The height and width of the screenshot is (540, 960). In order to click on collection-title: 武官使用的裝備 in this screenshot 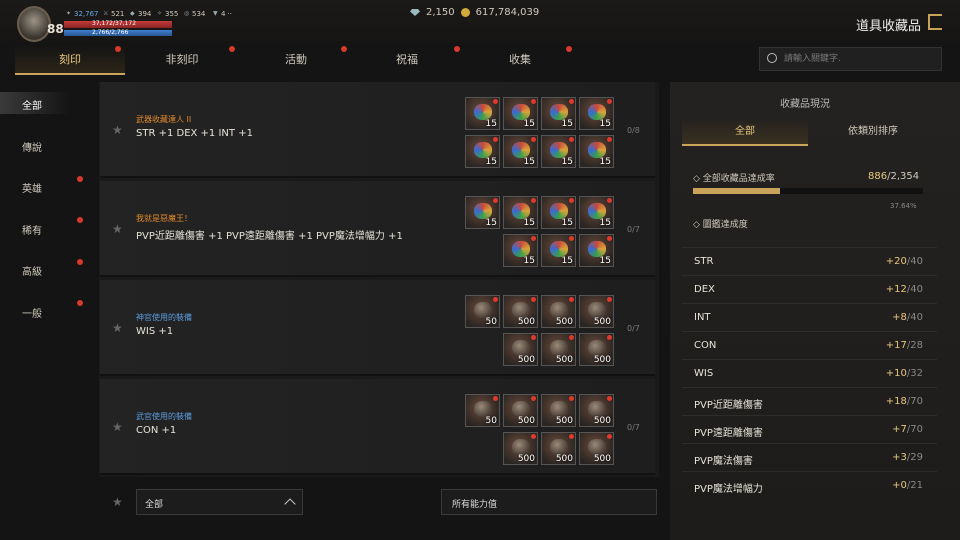, I will do `click(164, 416)`.